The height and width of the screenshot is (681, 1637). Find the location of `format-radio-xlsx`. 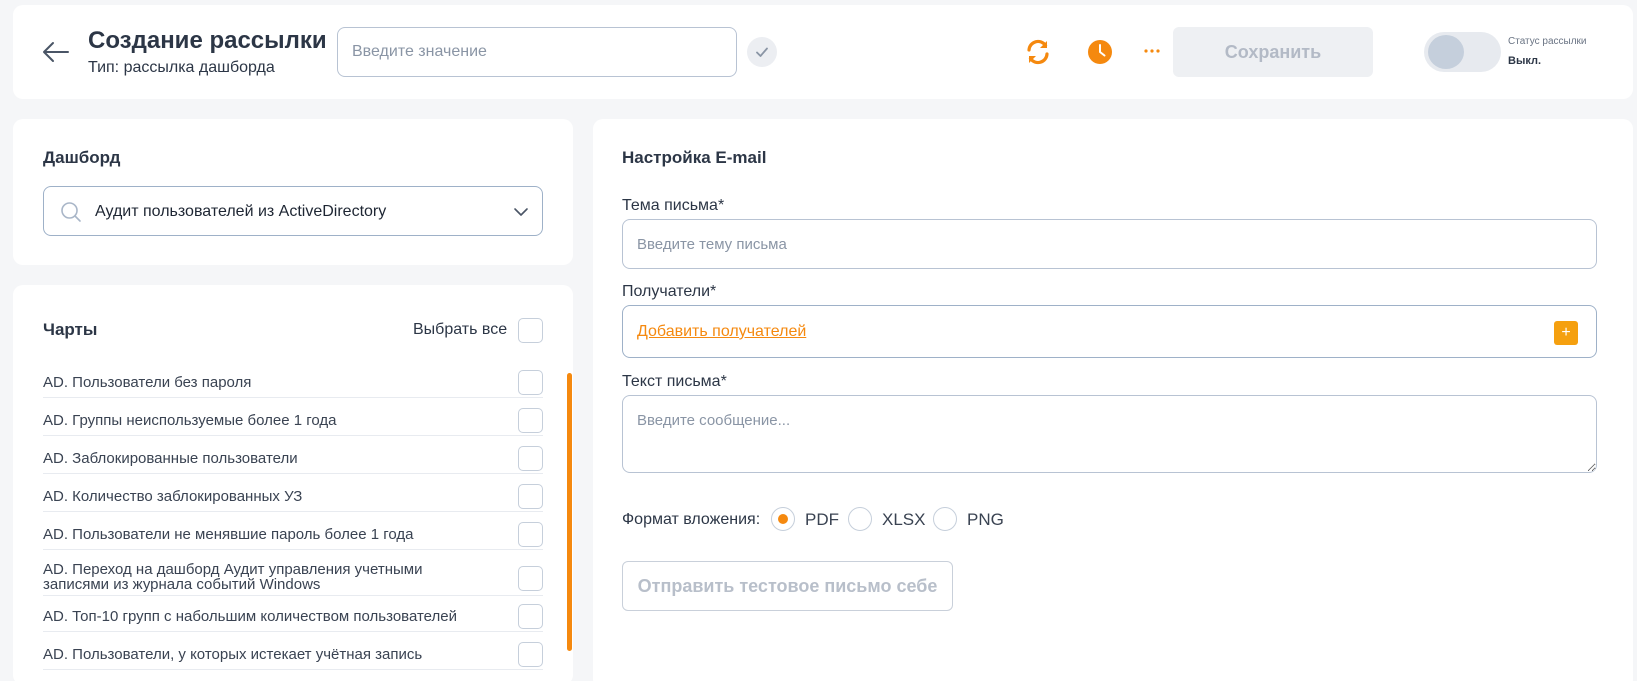

format-radio-xlsx is located at coordinates (860, 519).